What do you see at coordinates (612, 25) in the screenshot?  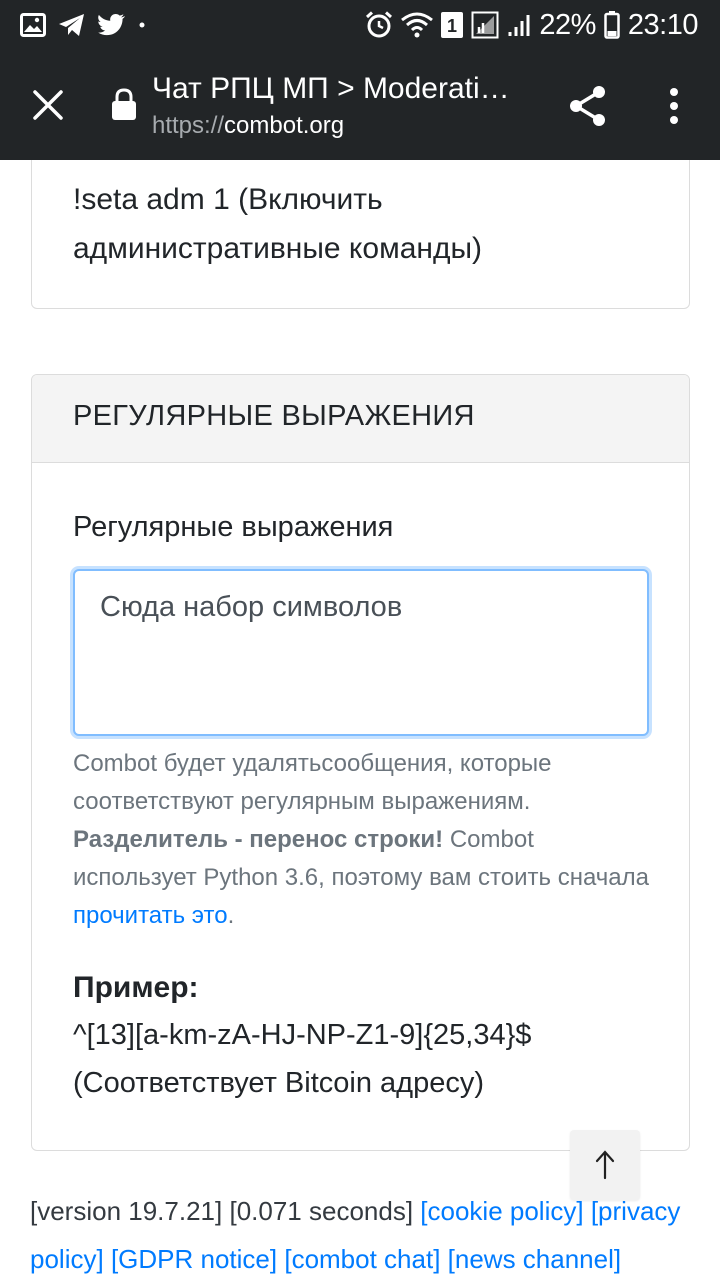 I see `battery-icon` at bounding box center [612, 25].